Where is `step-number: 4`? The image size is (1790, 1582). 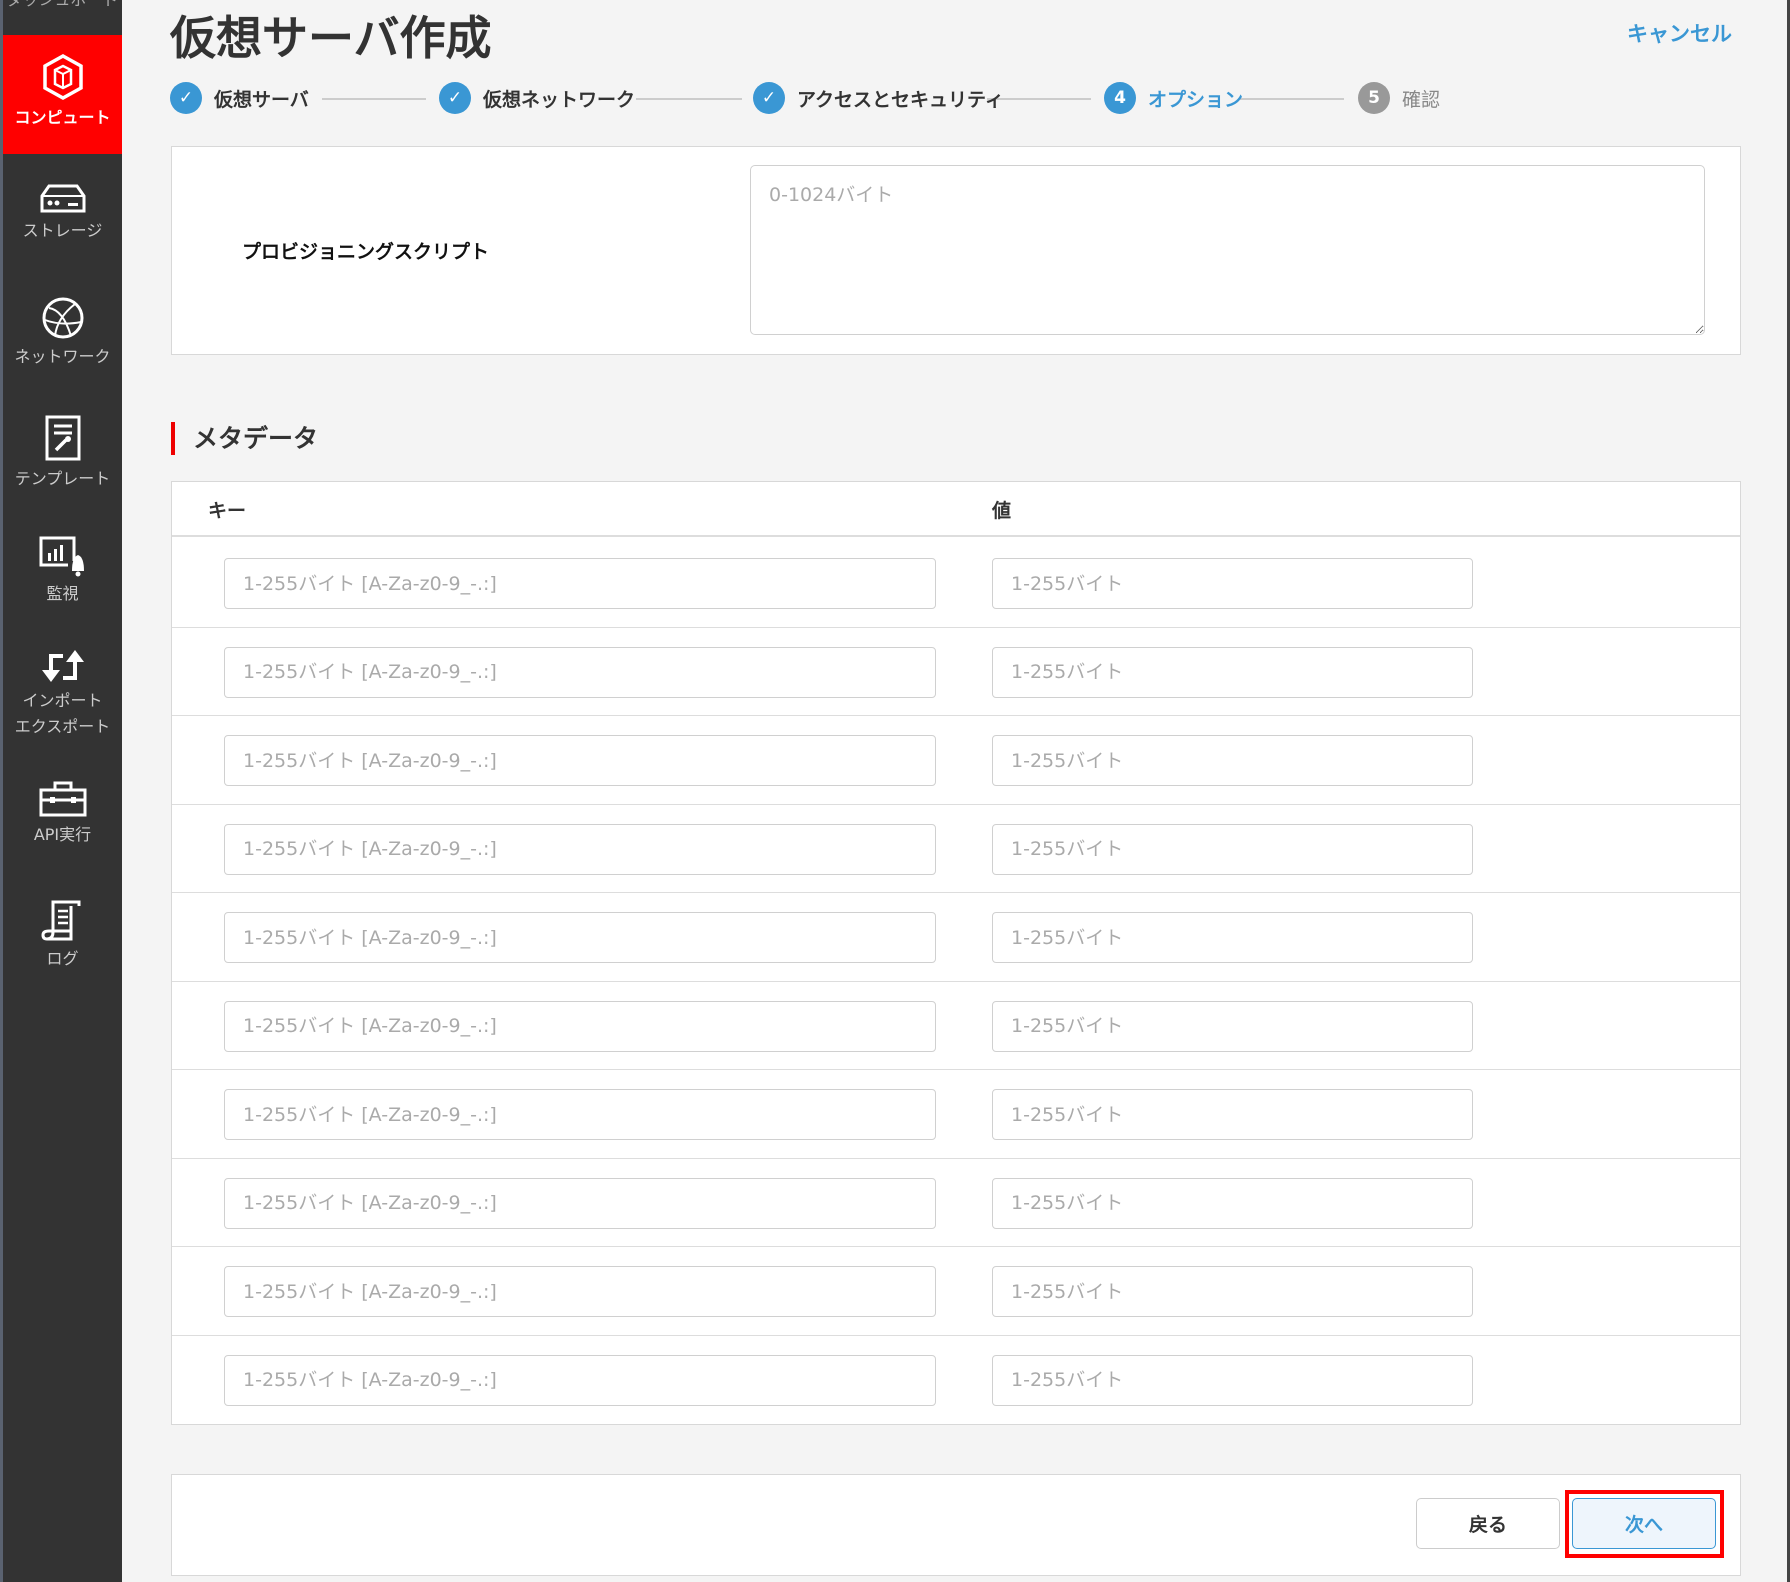 step-number: 4 is located at coordinates (1120, 98).